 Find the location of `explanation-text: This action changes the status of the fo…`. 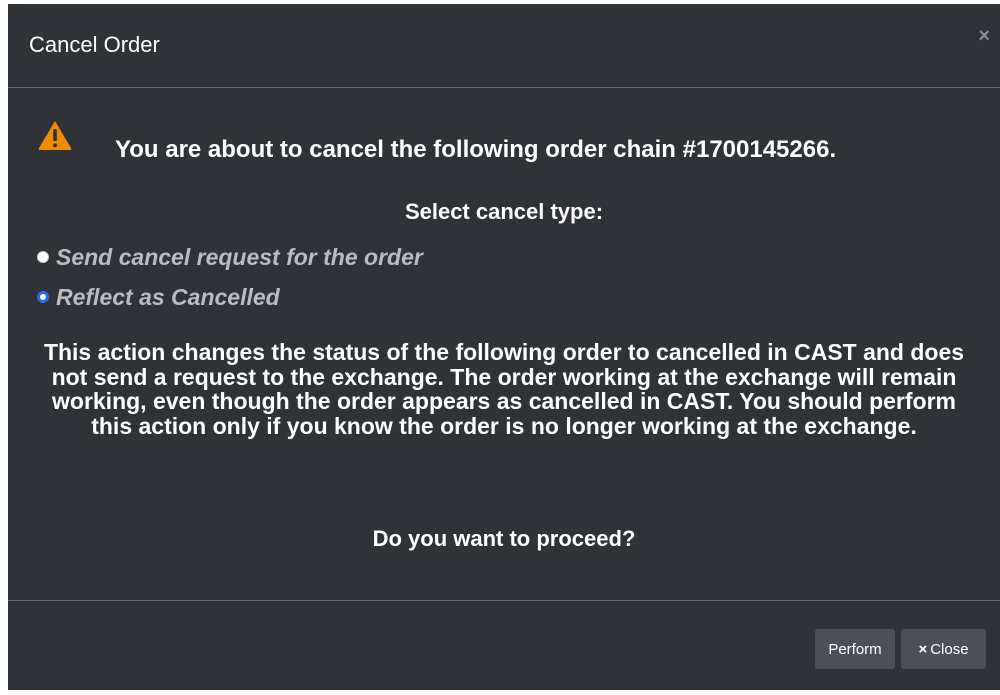

explanation-text: This action changes the status of the fo… is located at coordinates (504, 389).